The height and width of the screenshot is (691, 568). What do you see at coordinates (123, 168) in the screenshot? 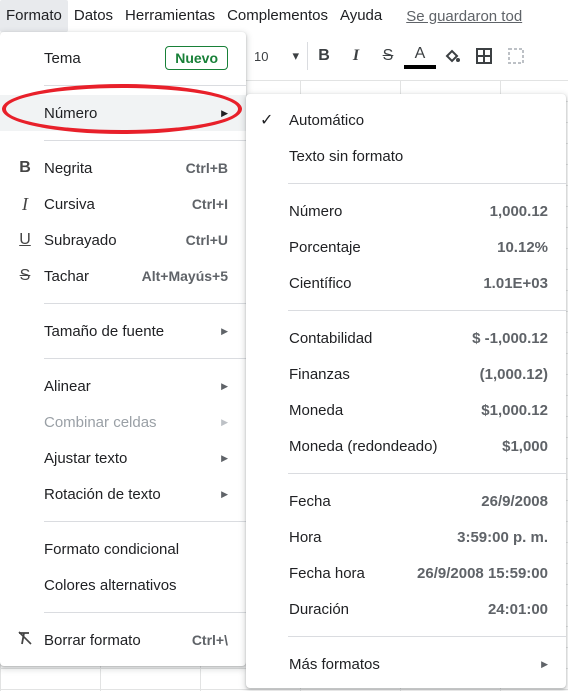
I see `menu-item-negrita: B Negrita Ctrl+B` at bounding box center [123, 168].